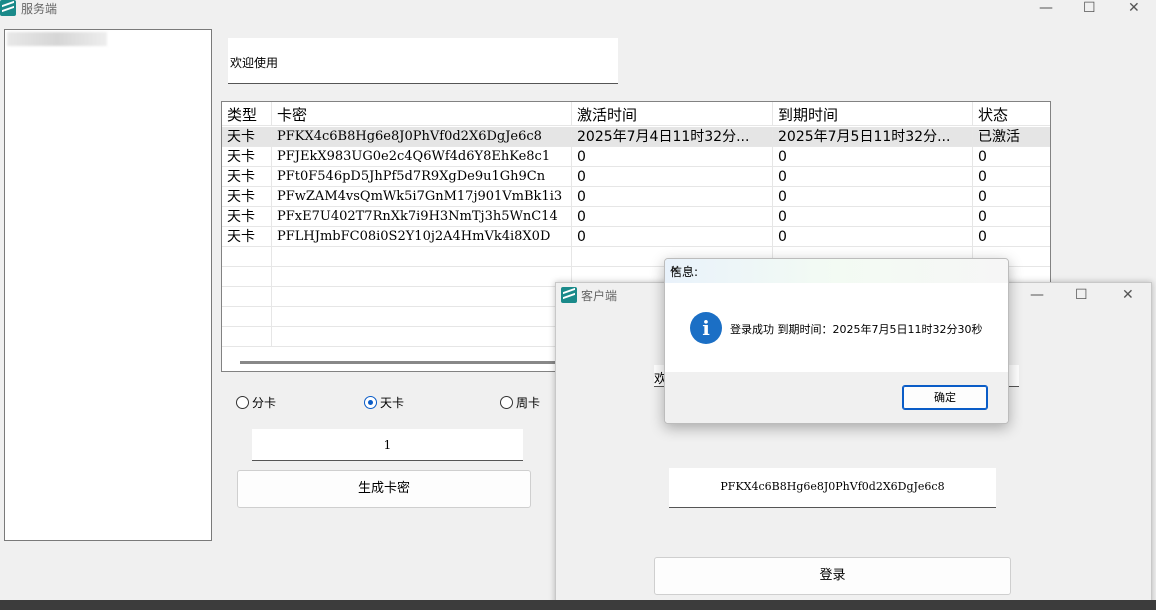  I want to click on cell-card: PFLHJmbFC08i0S2Y10j2A4HmVk4i8X0D, so click(422, 236).